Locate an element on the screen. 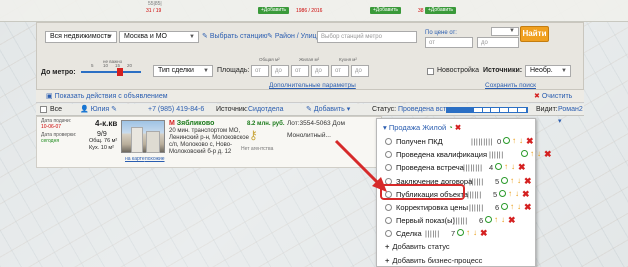 The height and width of the screenshot is (267, 628). choose-station-link: ✎ Выбрать станцию is located at coordinates (235, 37).